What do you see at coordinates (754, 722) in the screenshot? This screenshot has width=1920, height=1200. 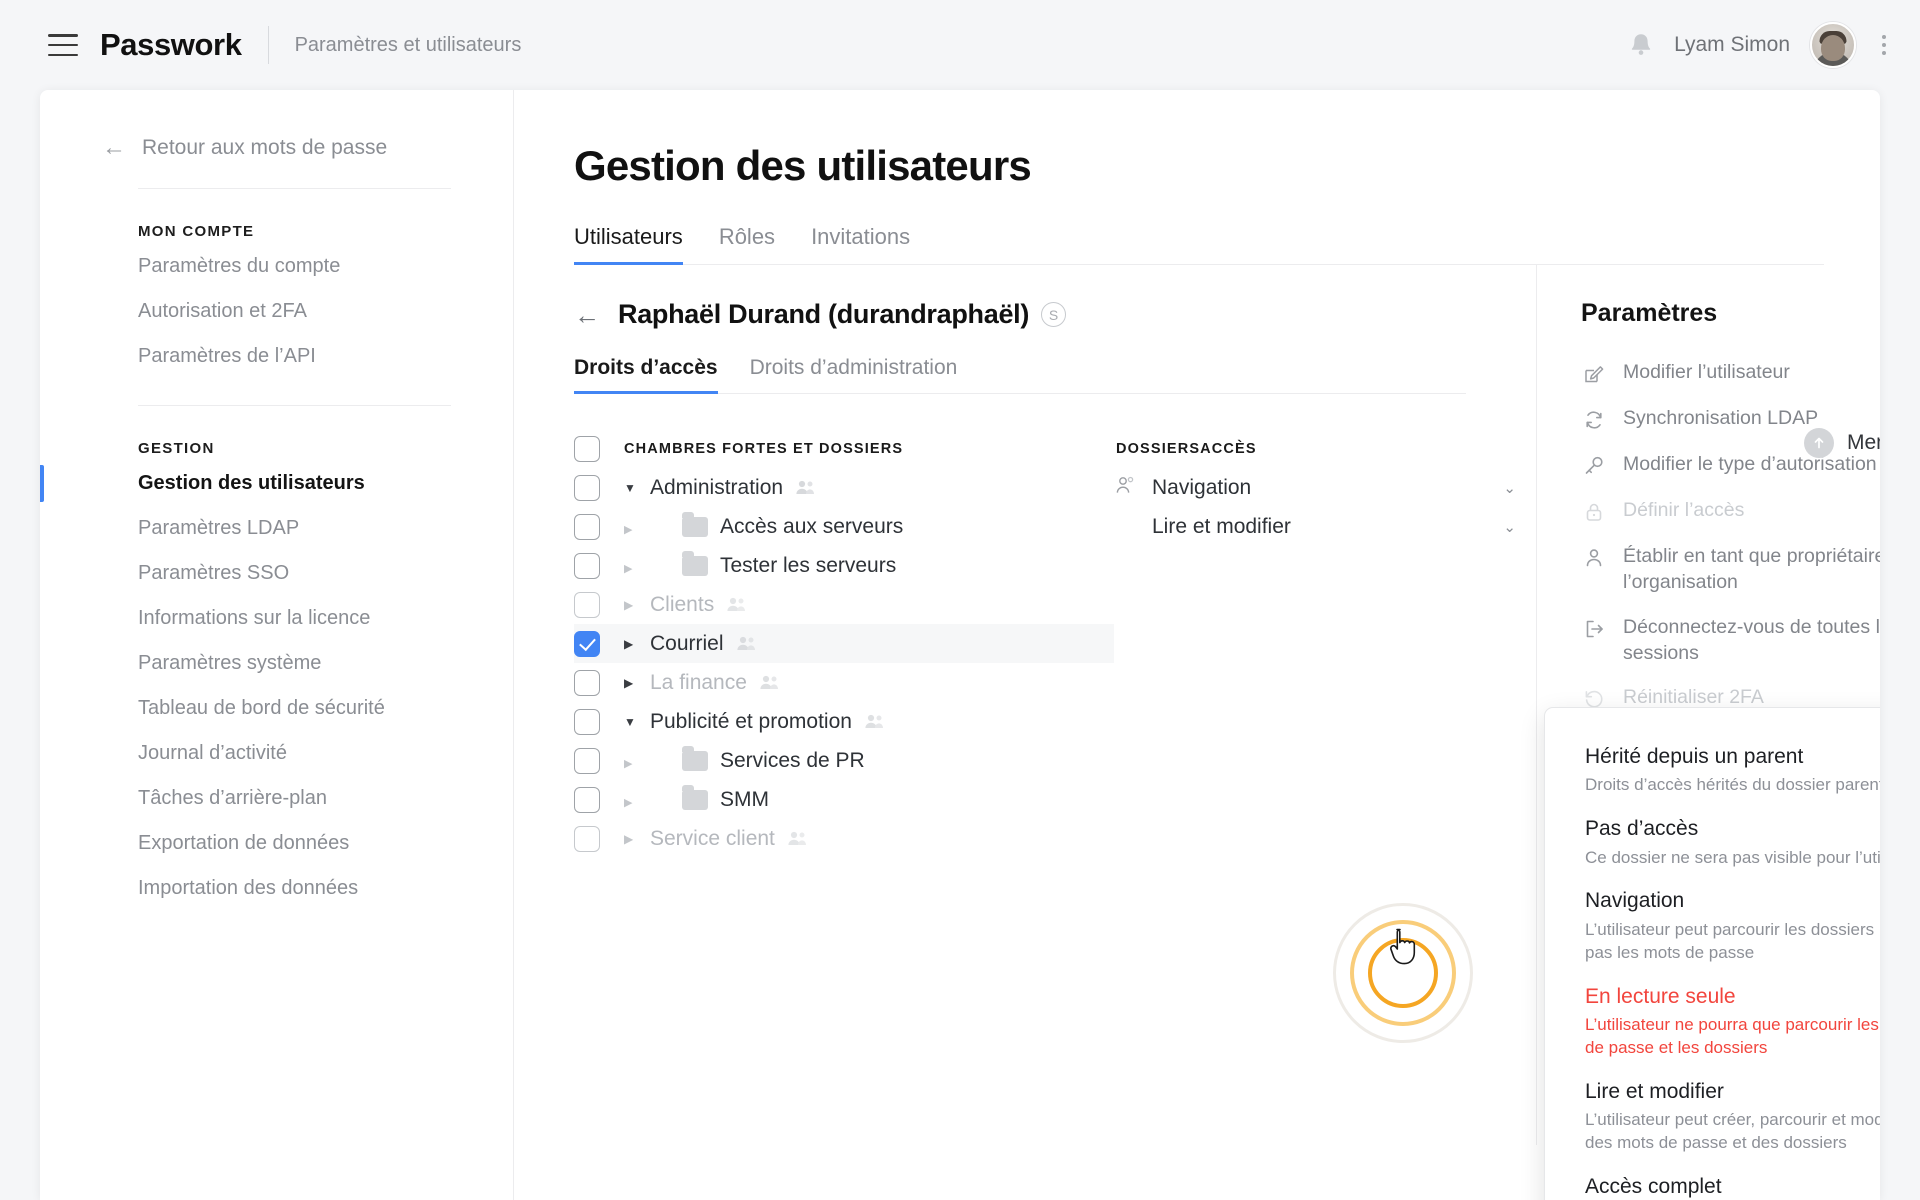 I see `tree-item-publicite-et-promotion: ▼ Publicité et promotion` at bounding box center [754, 722].